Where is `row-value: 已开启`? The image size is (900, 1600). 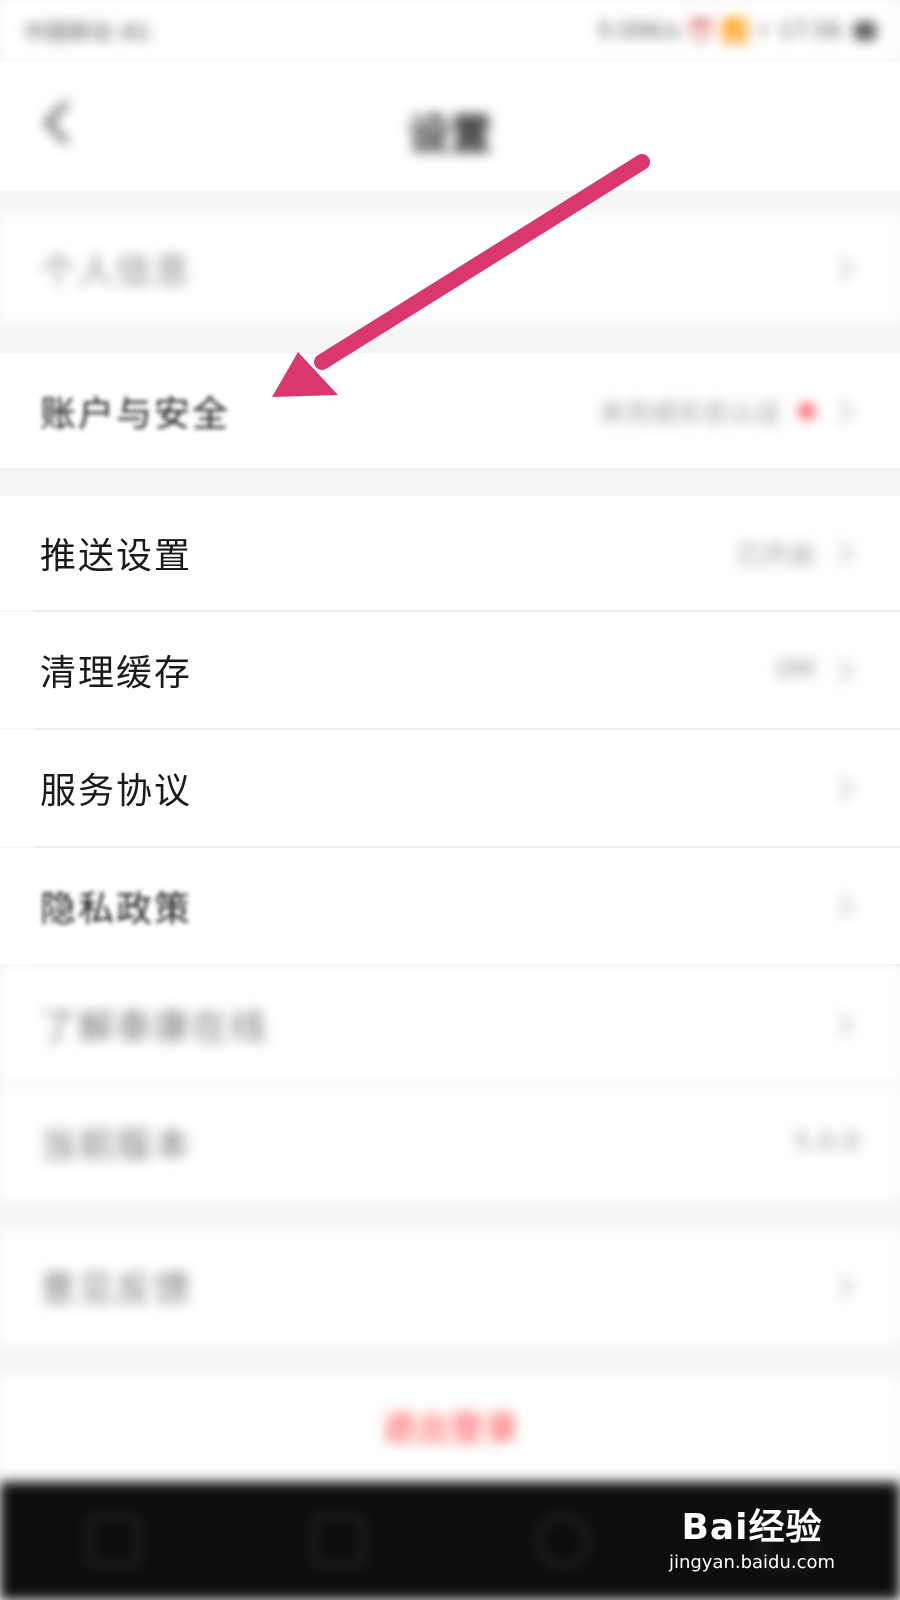
row-value: 已开启 is located at coordinates (775, 555).